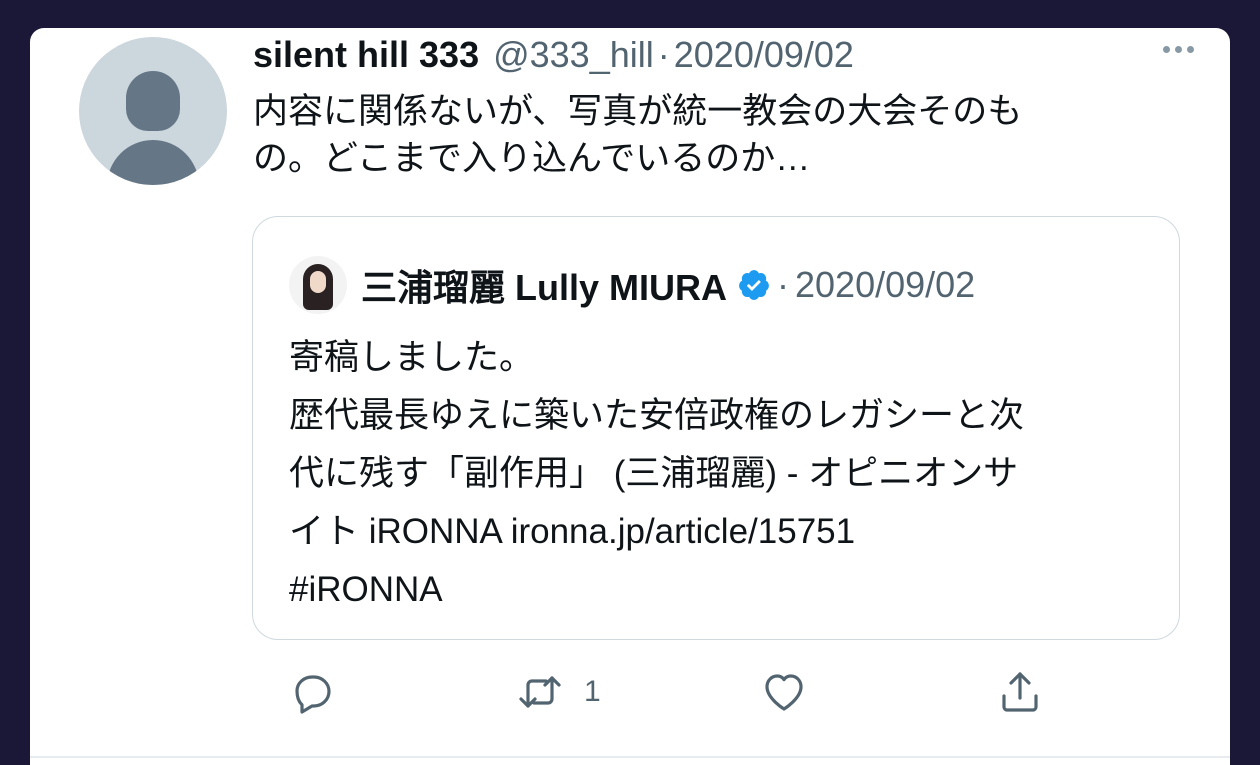  What do you see at coordinates (366, 55) in the screenshot?
I see `display-name: silent hill 333` at bounding box center [366, 55].